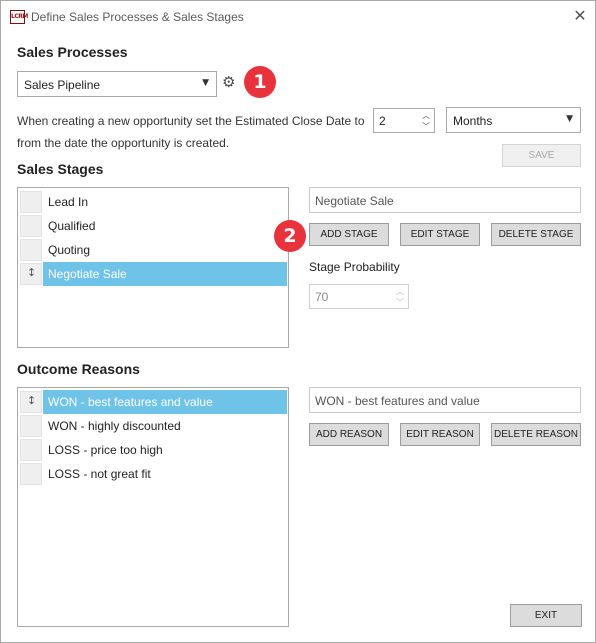  Describe the element at coordinates (137, 17) in the screenshot. I see `window-title: Define Sales Processes & Sales Stages` at that location.